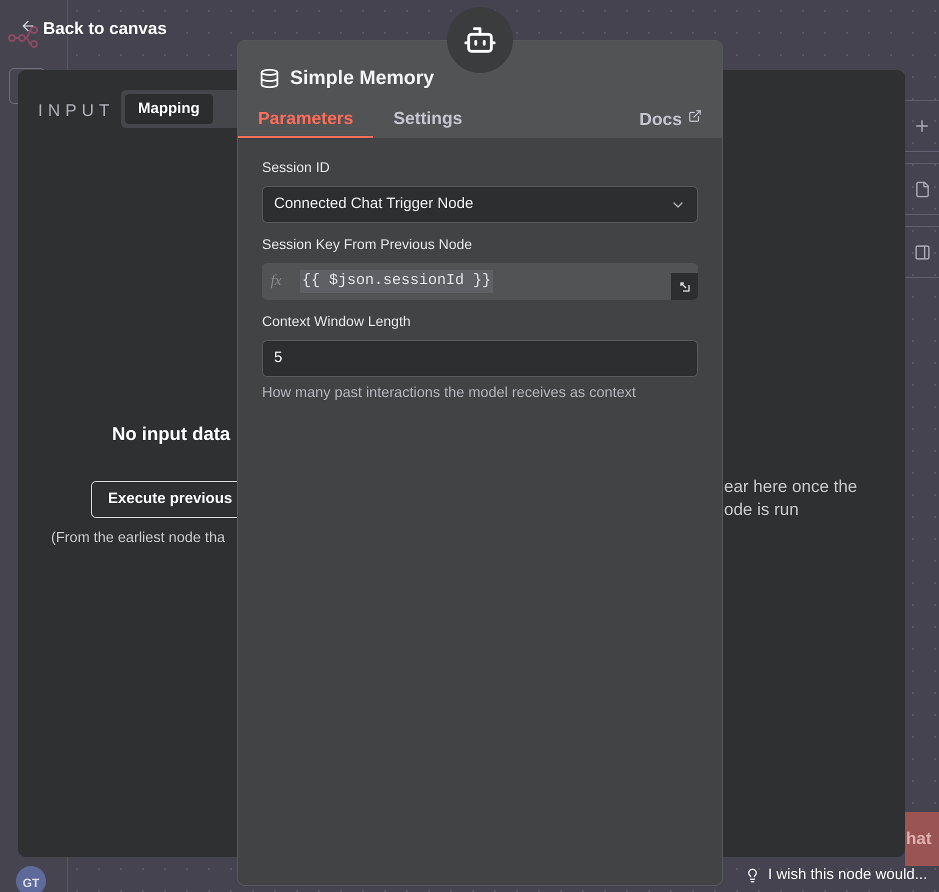 The width and height of the screenshot is (939, 892). Describe the element at coordinates (752, 875) in the screenshot. I see `lightbulb-icon` at that location.